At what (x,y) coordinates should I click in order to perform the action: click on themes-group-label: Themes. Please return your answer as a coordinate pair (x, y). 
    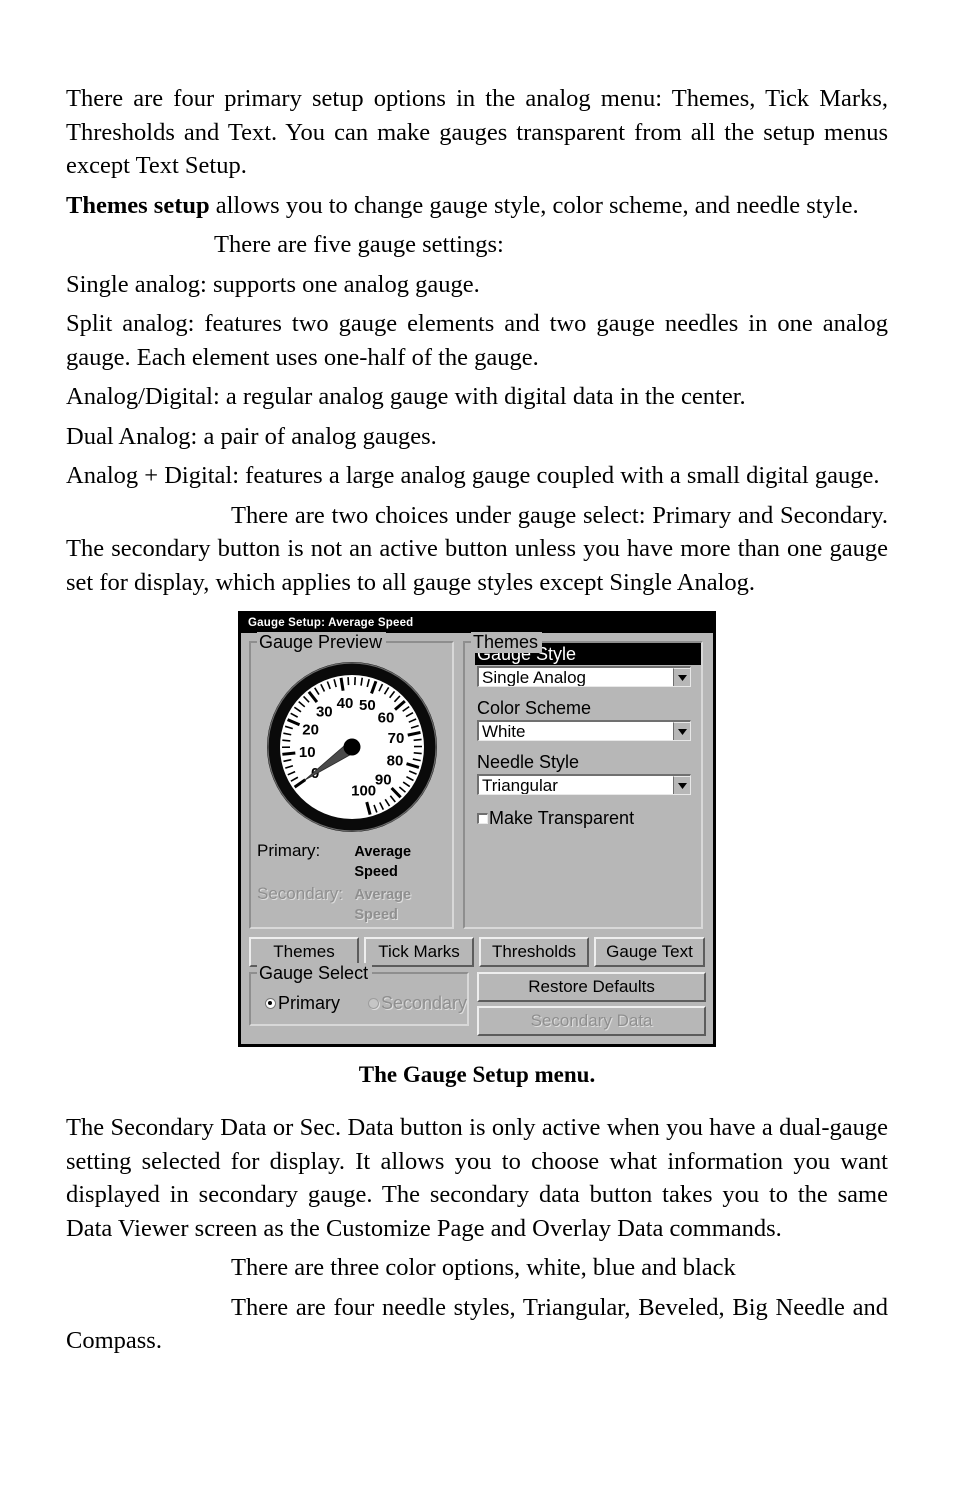
    Looking at the image, I should click on (507, 642).